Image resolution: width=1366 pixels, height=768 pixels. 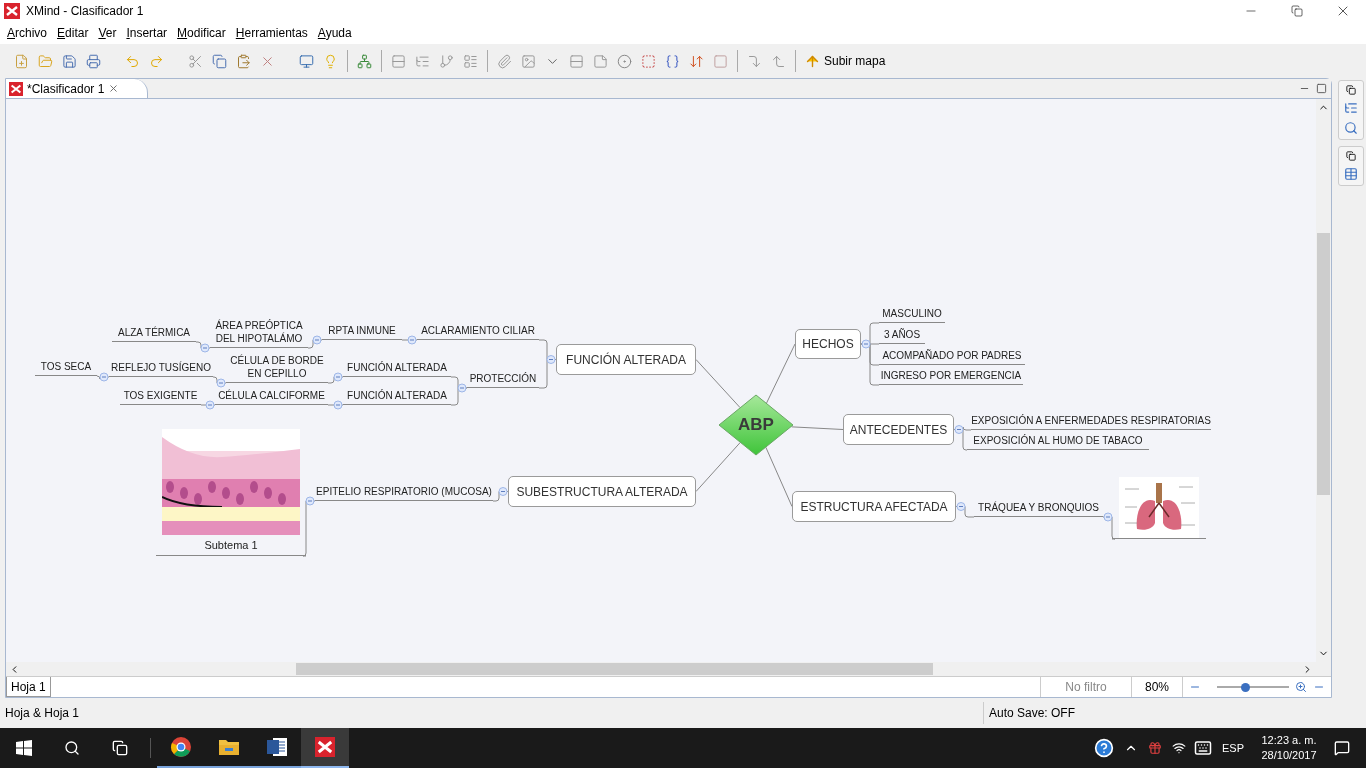 I want to click on wifi-icon, so click(x=1179, y=748).